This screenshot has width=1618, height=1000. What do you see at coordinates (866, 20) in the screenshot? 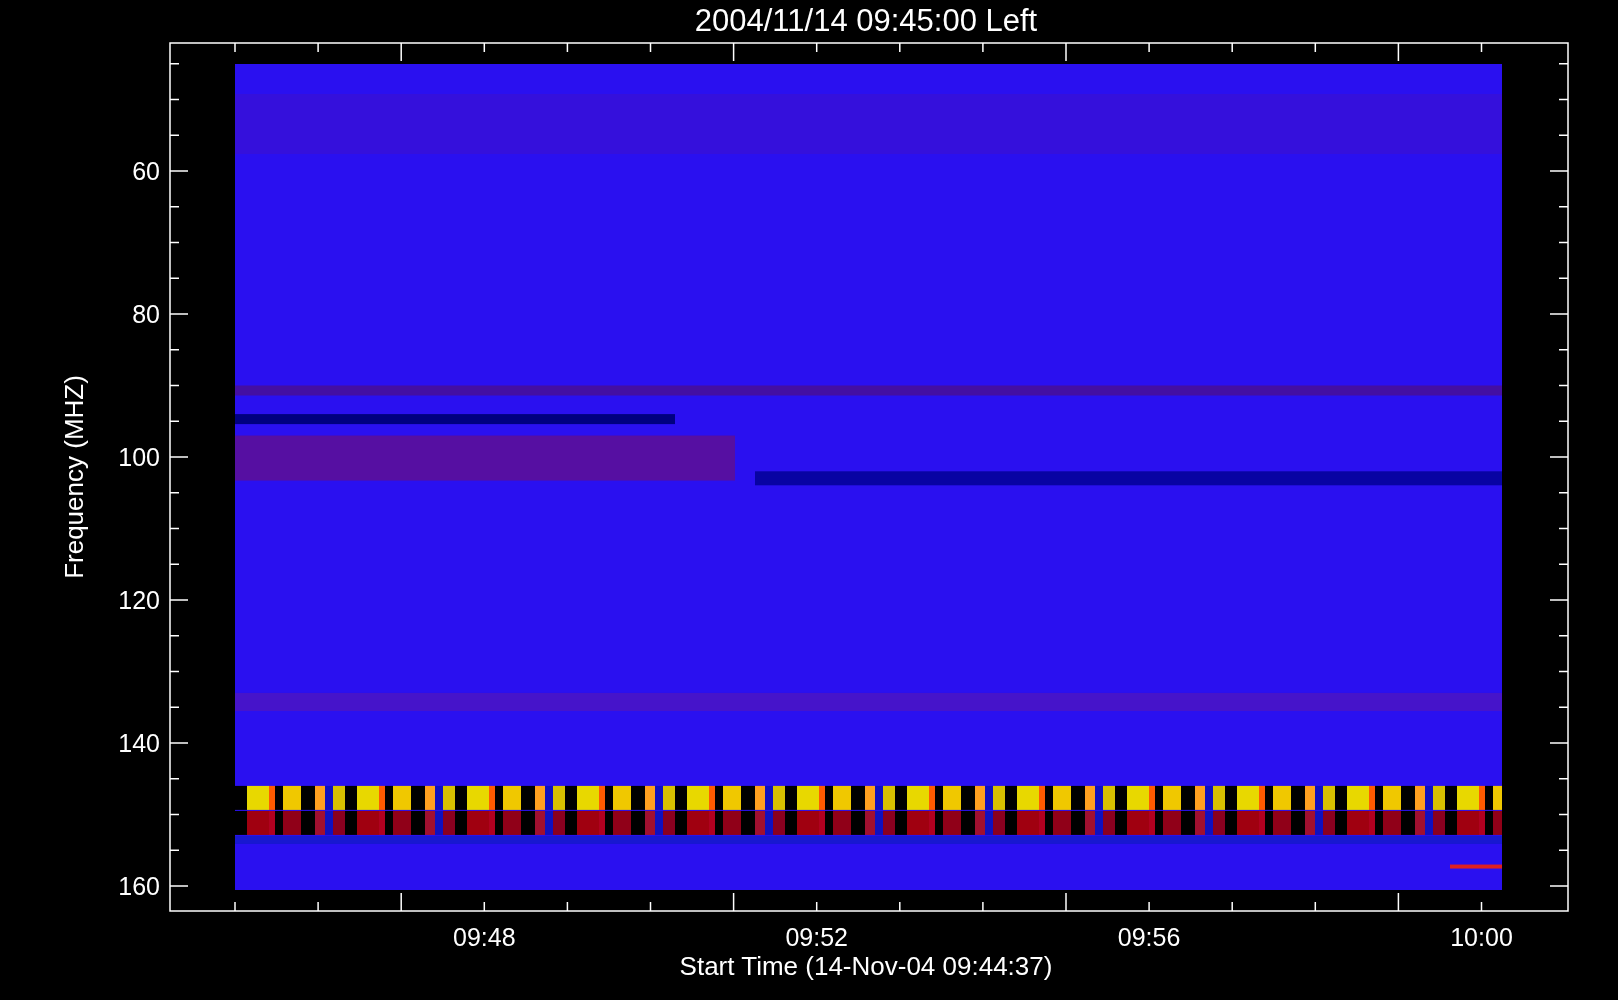
I see `chart-title: 2004/11/14 09:45:00 Left` at bounding box center [866, 20].